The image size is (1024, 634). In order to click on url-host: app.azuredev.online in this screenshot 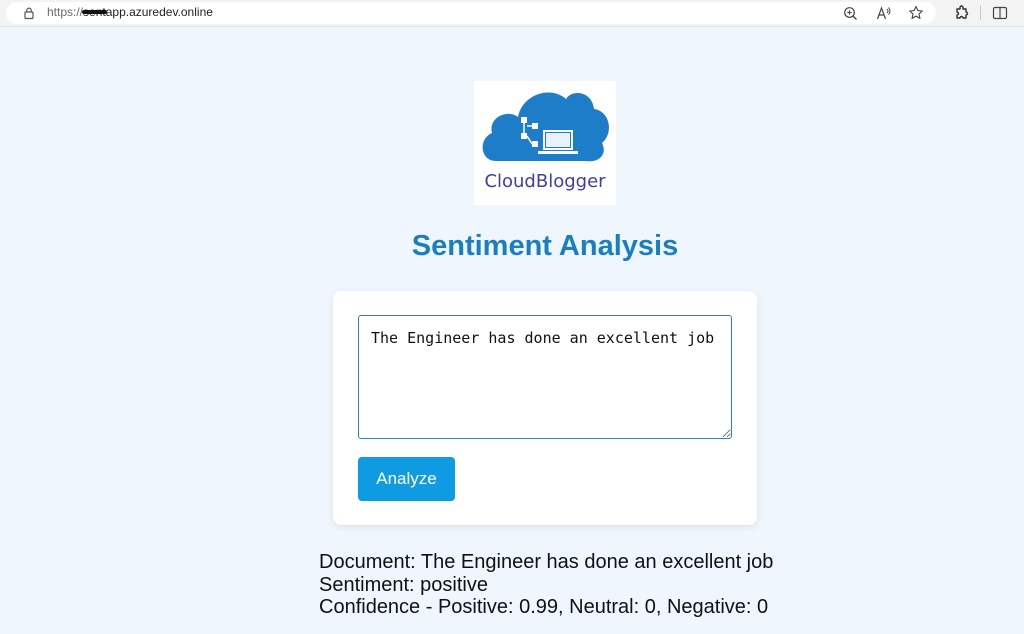, I will do `click(159, 12)`.